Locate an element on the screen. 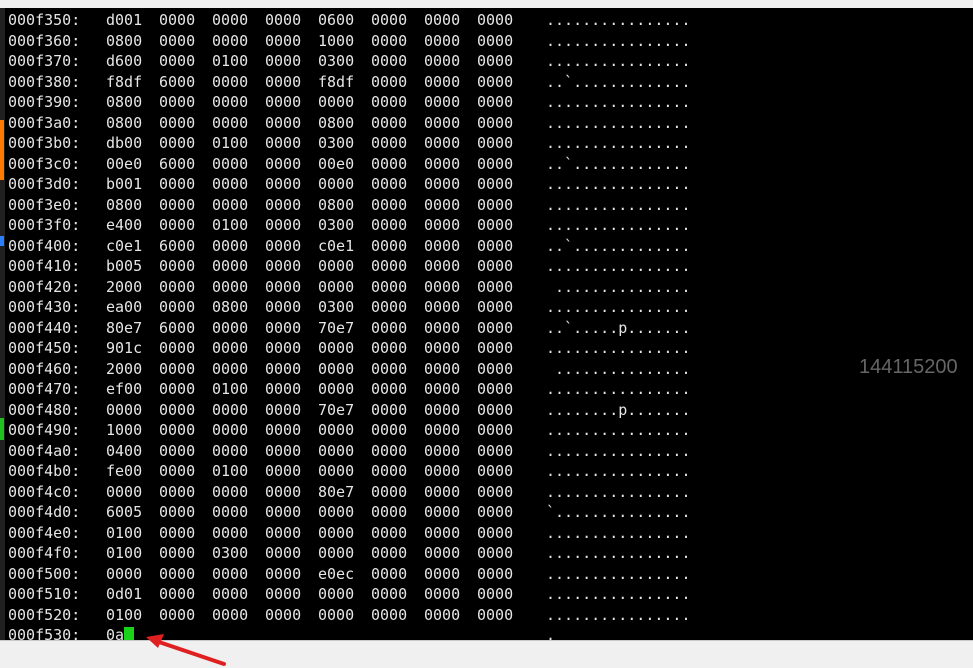 This screenshot has width=973, height=668. hex-word: d001 is located at coordinates (124, 20).